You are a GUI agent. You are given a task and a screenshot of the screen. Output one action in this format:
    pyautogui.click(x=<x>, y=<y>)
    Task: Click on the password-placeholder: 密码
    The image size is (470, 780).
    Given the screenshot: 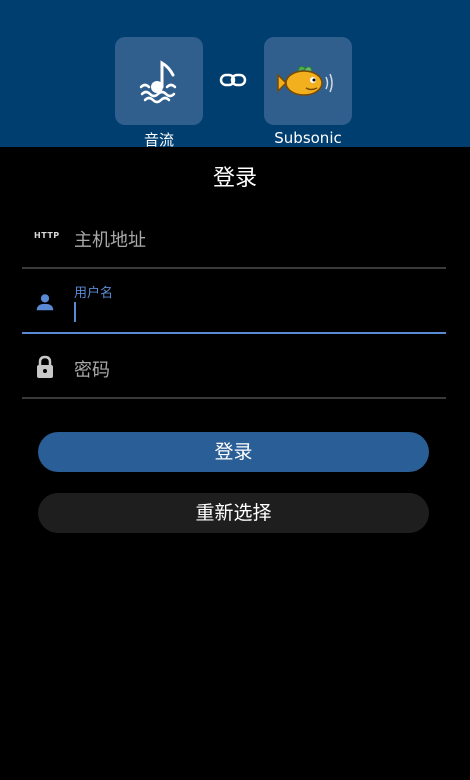 What is the action you would take?
    pyautogui.click(x=92, y=370)
    